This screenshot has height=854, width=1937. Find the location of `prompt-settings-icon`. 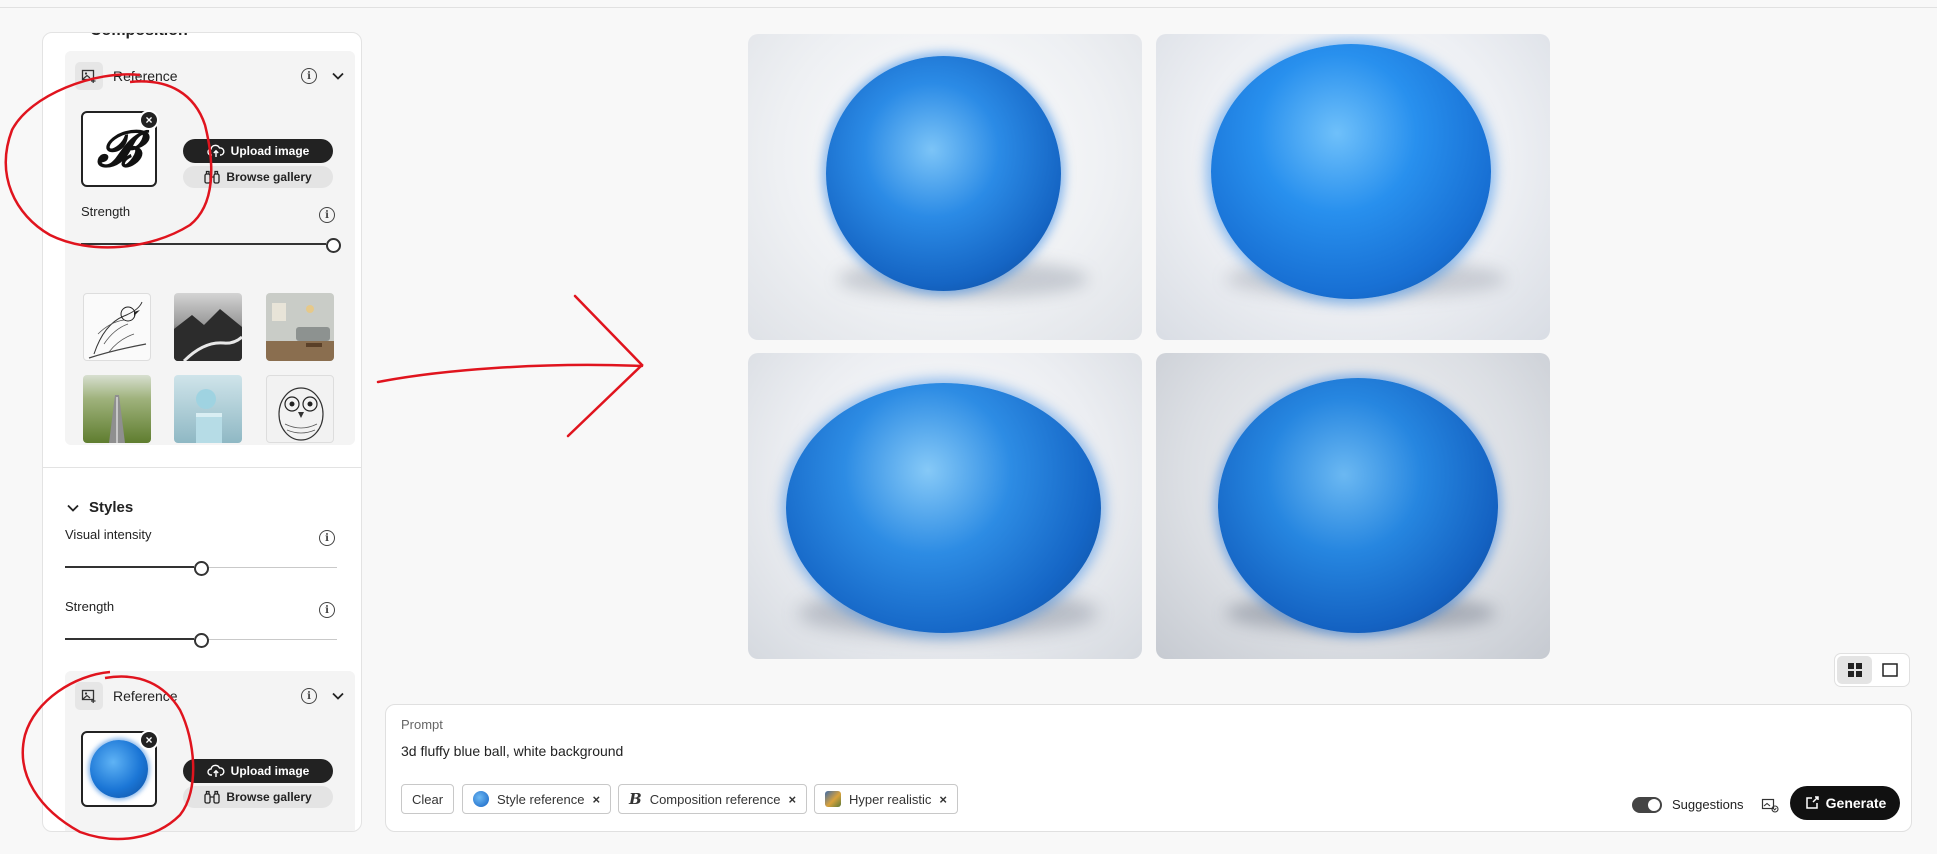

prompt-settings-icon is located at coordinates (1770, 805).